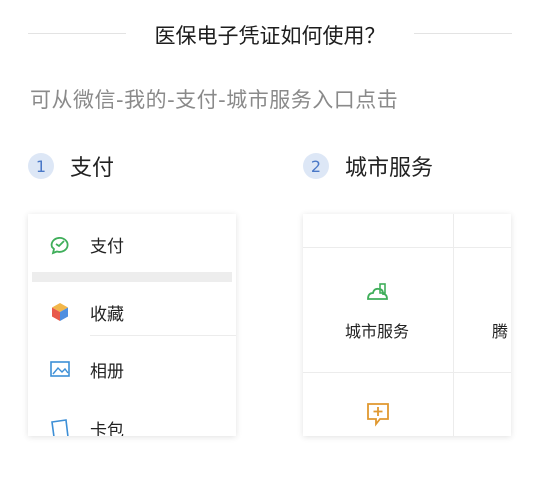 This screenshot has width=540, height=482. Describe the element at coordinates (378, 310) in the screenshot. I see `grid-cell-city-service: 城市服务` at that location.